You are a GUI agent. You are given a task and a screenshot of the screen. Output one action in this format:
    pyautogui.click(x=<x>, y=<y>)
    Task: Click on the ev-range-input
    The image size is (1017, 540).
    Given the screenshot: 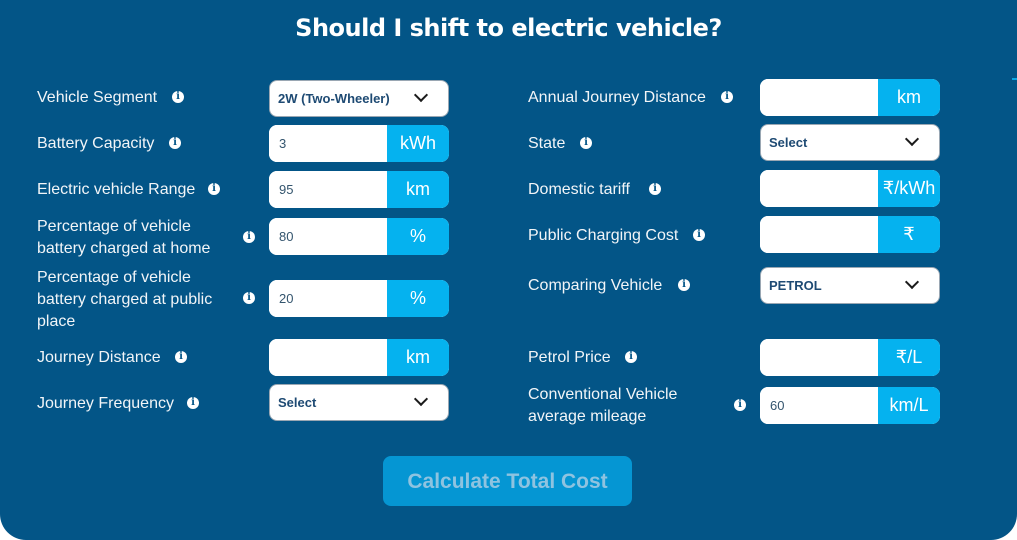 What is the action you would take?
    pyautogui.click(x=332, y=189)
    